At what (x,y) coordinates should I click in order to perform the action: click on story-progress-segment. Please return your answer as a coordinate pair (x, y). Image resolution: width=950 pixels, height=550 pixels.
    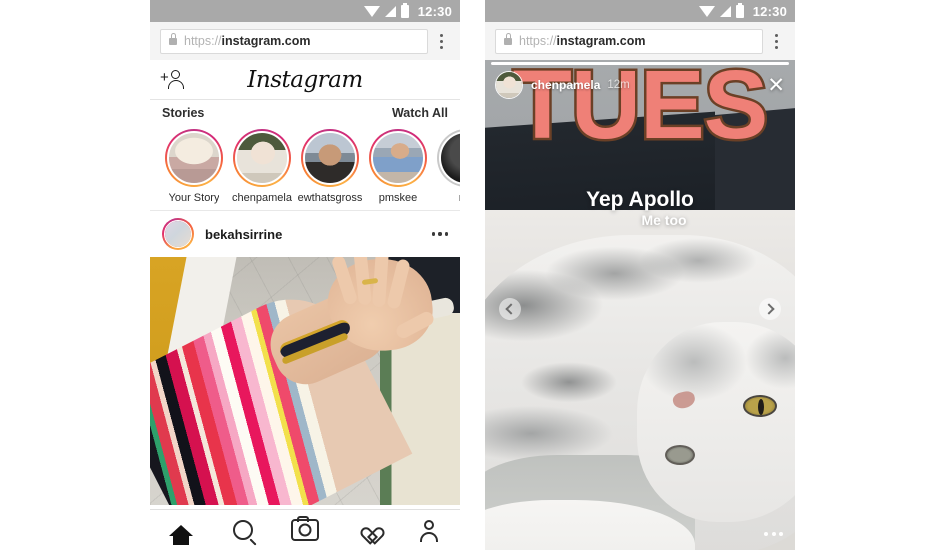
    Looking at the image, I should click on (640, 63).